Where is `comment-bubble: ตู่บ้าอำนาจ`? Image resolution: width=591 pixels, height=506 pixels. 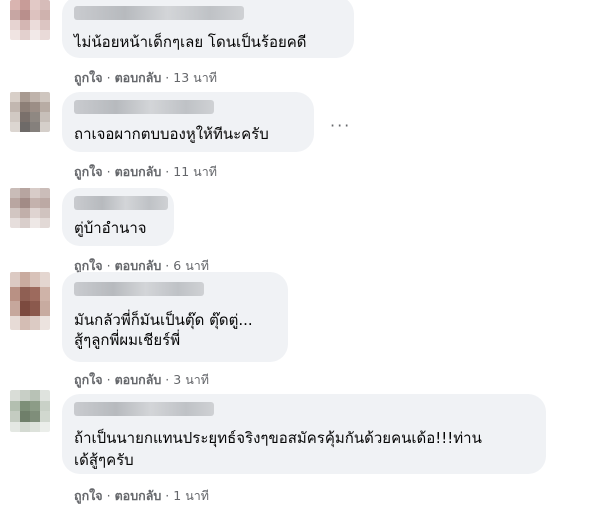
comment-bubble: ตู่บ้าอำนาจ is located at coordinates (118, 217).